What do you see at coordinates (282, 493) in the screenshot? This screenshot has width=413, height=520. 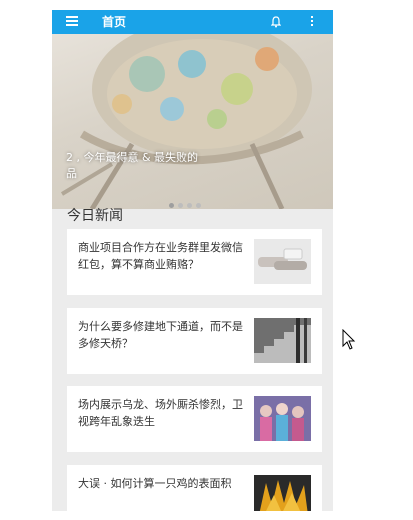 I see `chicken-photo` at bounding box center [282, 493].